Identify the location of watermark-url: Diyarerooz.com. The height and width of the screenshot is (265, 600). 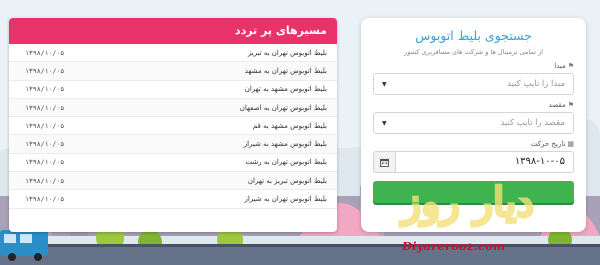
(454, 246).